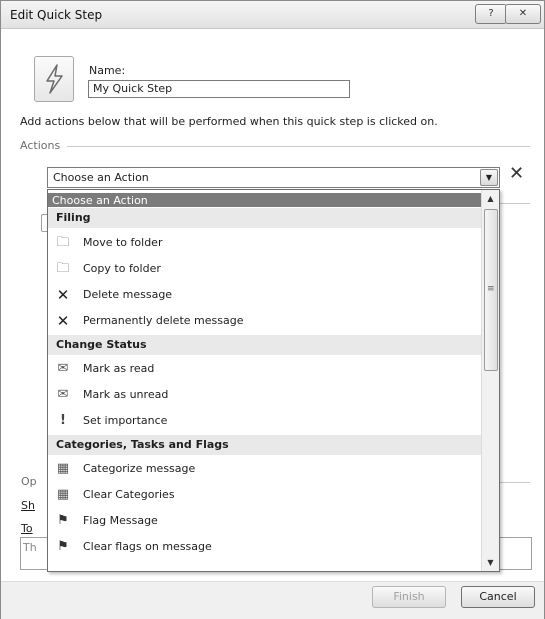 This screenshot has width=545, height=619. Describe the element at coordinates (272, 600) in the screenshot. I see `dialog-footer: Finish Cancel` at that location.